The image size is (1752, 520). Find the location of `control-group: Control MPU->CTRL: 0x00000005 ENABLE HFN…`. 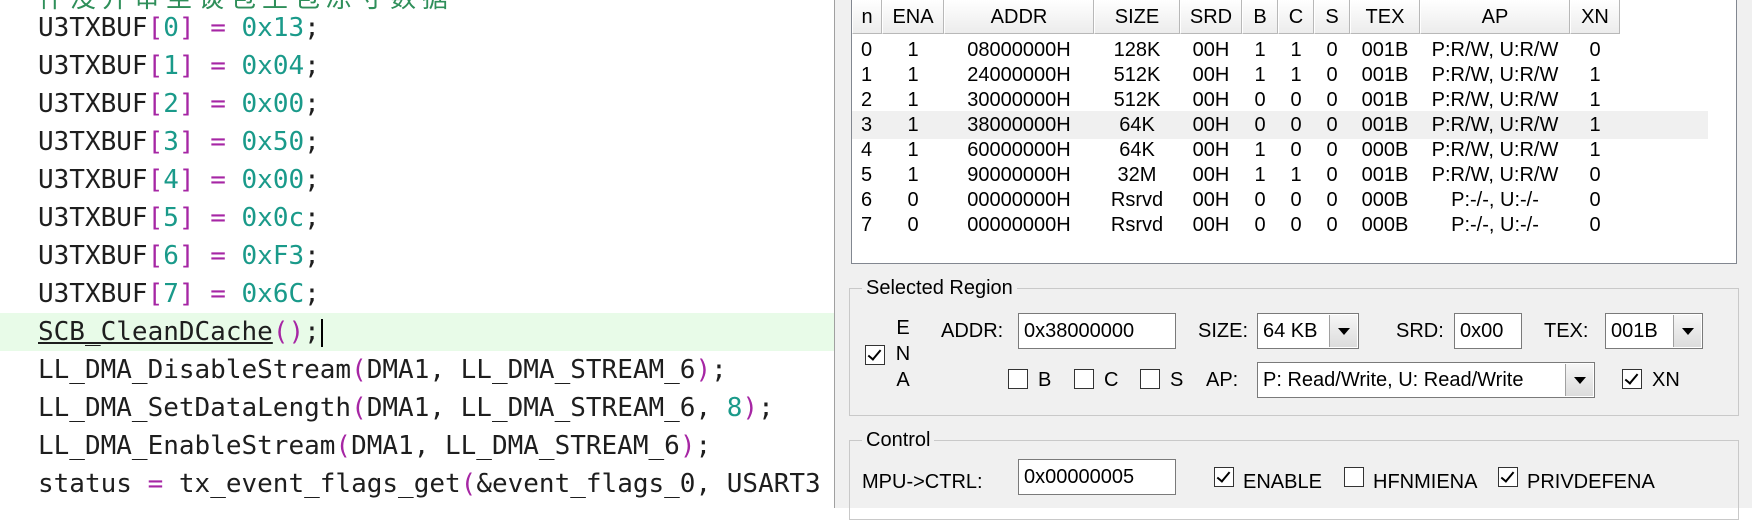

control-group: Control MPU->CTRL: 0x00000005 ENABLE HFN… is located at coordinates (1294, 474).